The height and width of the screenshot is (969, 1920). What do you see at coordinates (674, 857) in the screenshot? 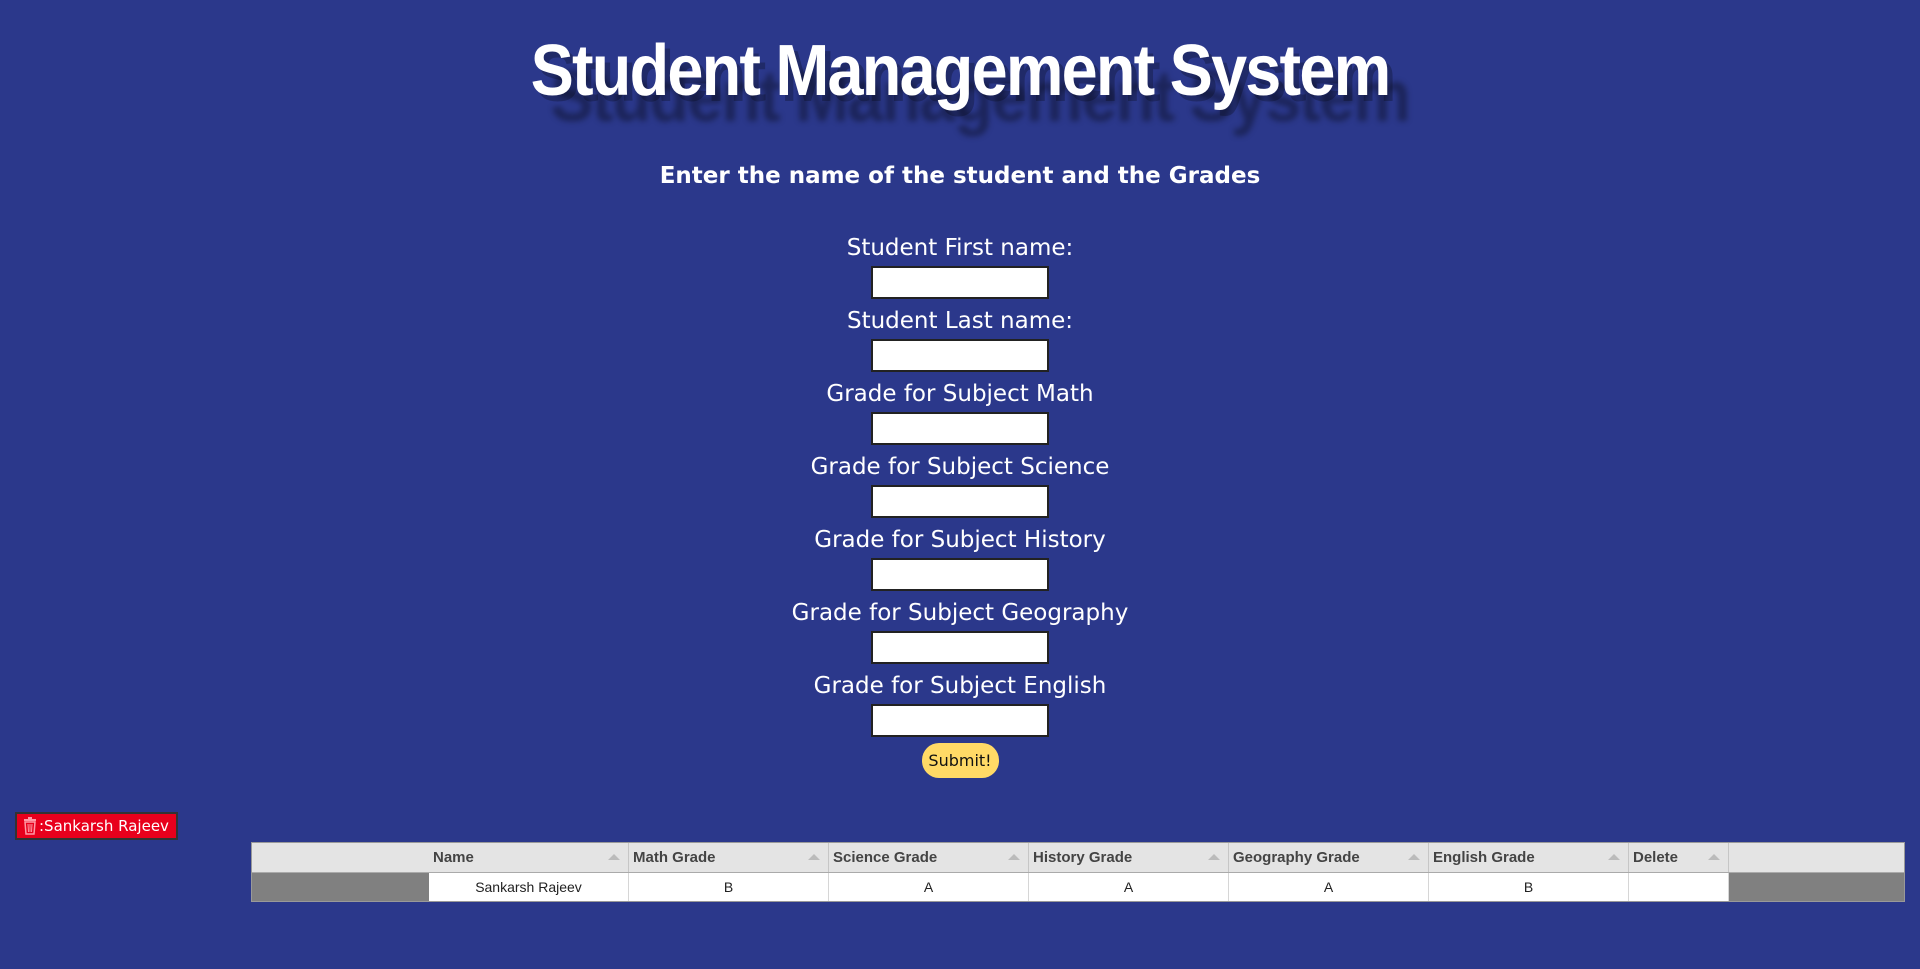
I see `column-header-label: Math Grade` at bounding box center [674, 857].